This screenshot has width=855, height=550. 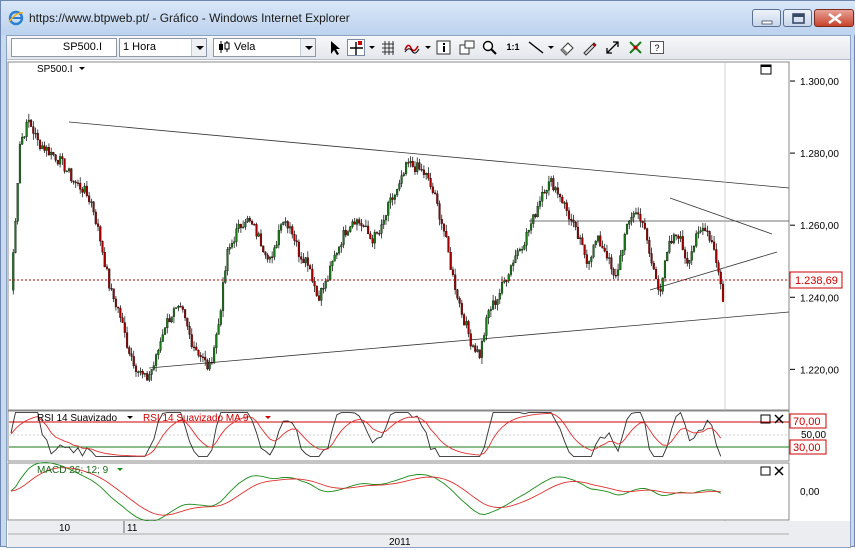 I want to click on rsi-panel, so click(x=398, y=436).